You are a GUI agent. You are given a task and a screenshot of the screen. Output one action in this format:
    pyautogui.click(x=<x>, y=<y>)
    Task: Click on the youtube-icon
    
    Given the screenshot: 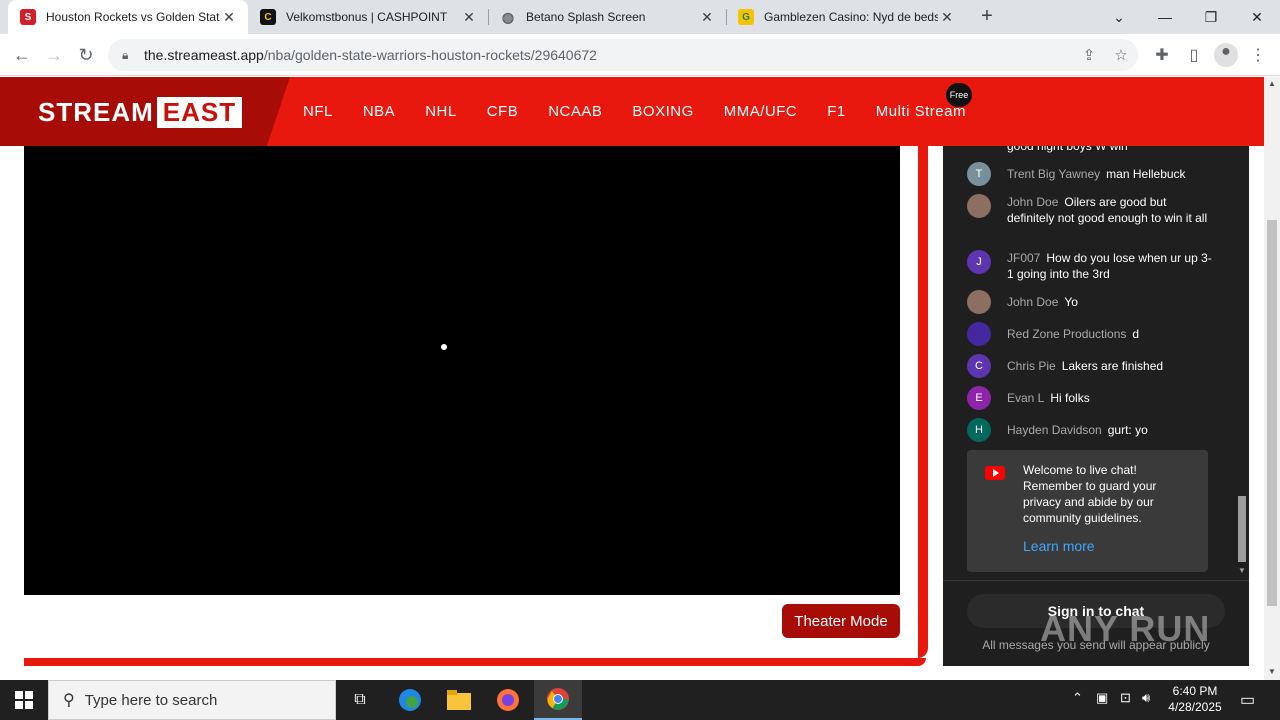 What is the action you would take?
    pyautogui.click(x=995, y=473)
    